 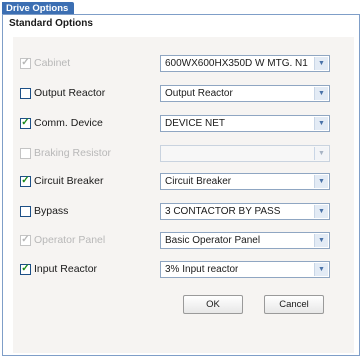 What do you see at coordinates (70, 240) in the screenshot?
I see `operator-panel-label: Operator Panel` at bounding box center [70, 240].